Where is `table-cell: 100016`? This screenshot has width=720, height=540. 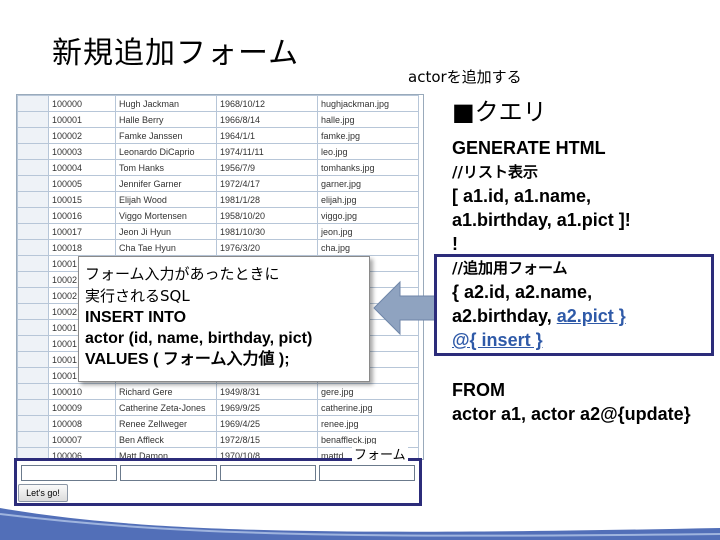 table-cell: 100016 is located at coordinates (82, 215).